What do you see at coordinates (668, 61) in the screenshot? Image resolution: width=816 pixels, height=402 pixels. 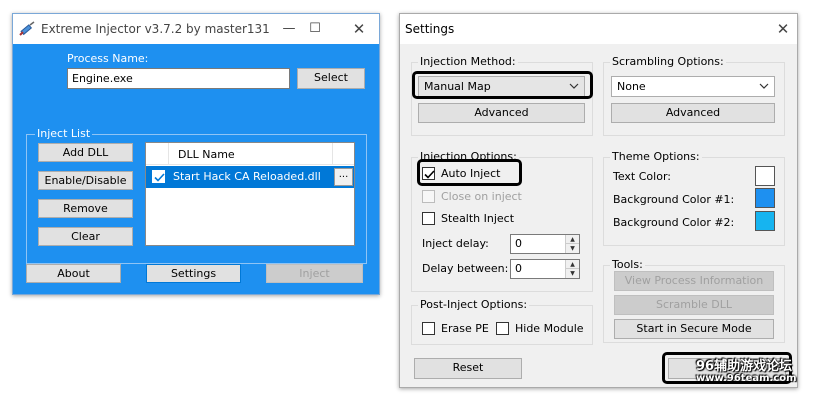 I see `scrambling-options-label: Scrambling Options:` at bounding box center [668, 61].